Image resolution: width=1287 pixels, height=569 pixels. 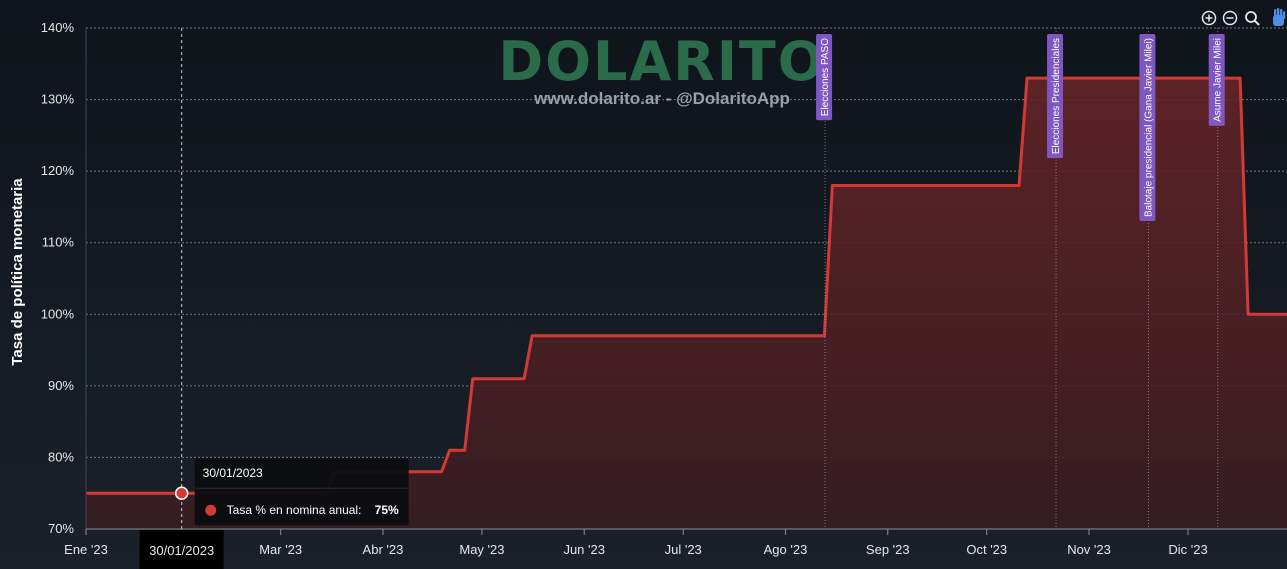 I want to click on x-tick-label: Mar '23, so click(x=280, y=549).